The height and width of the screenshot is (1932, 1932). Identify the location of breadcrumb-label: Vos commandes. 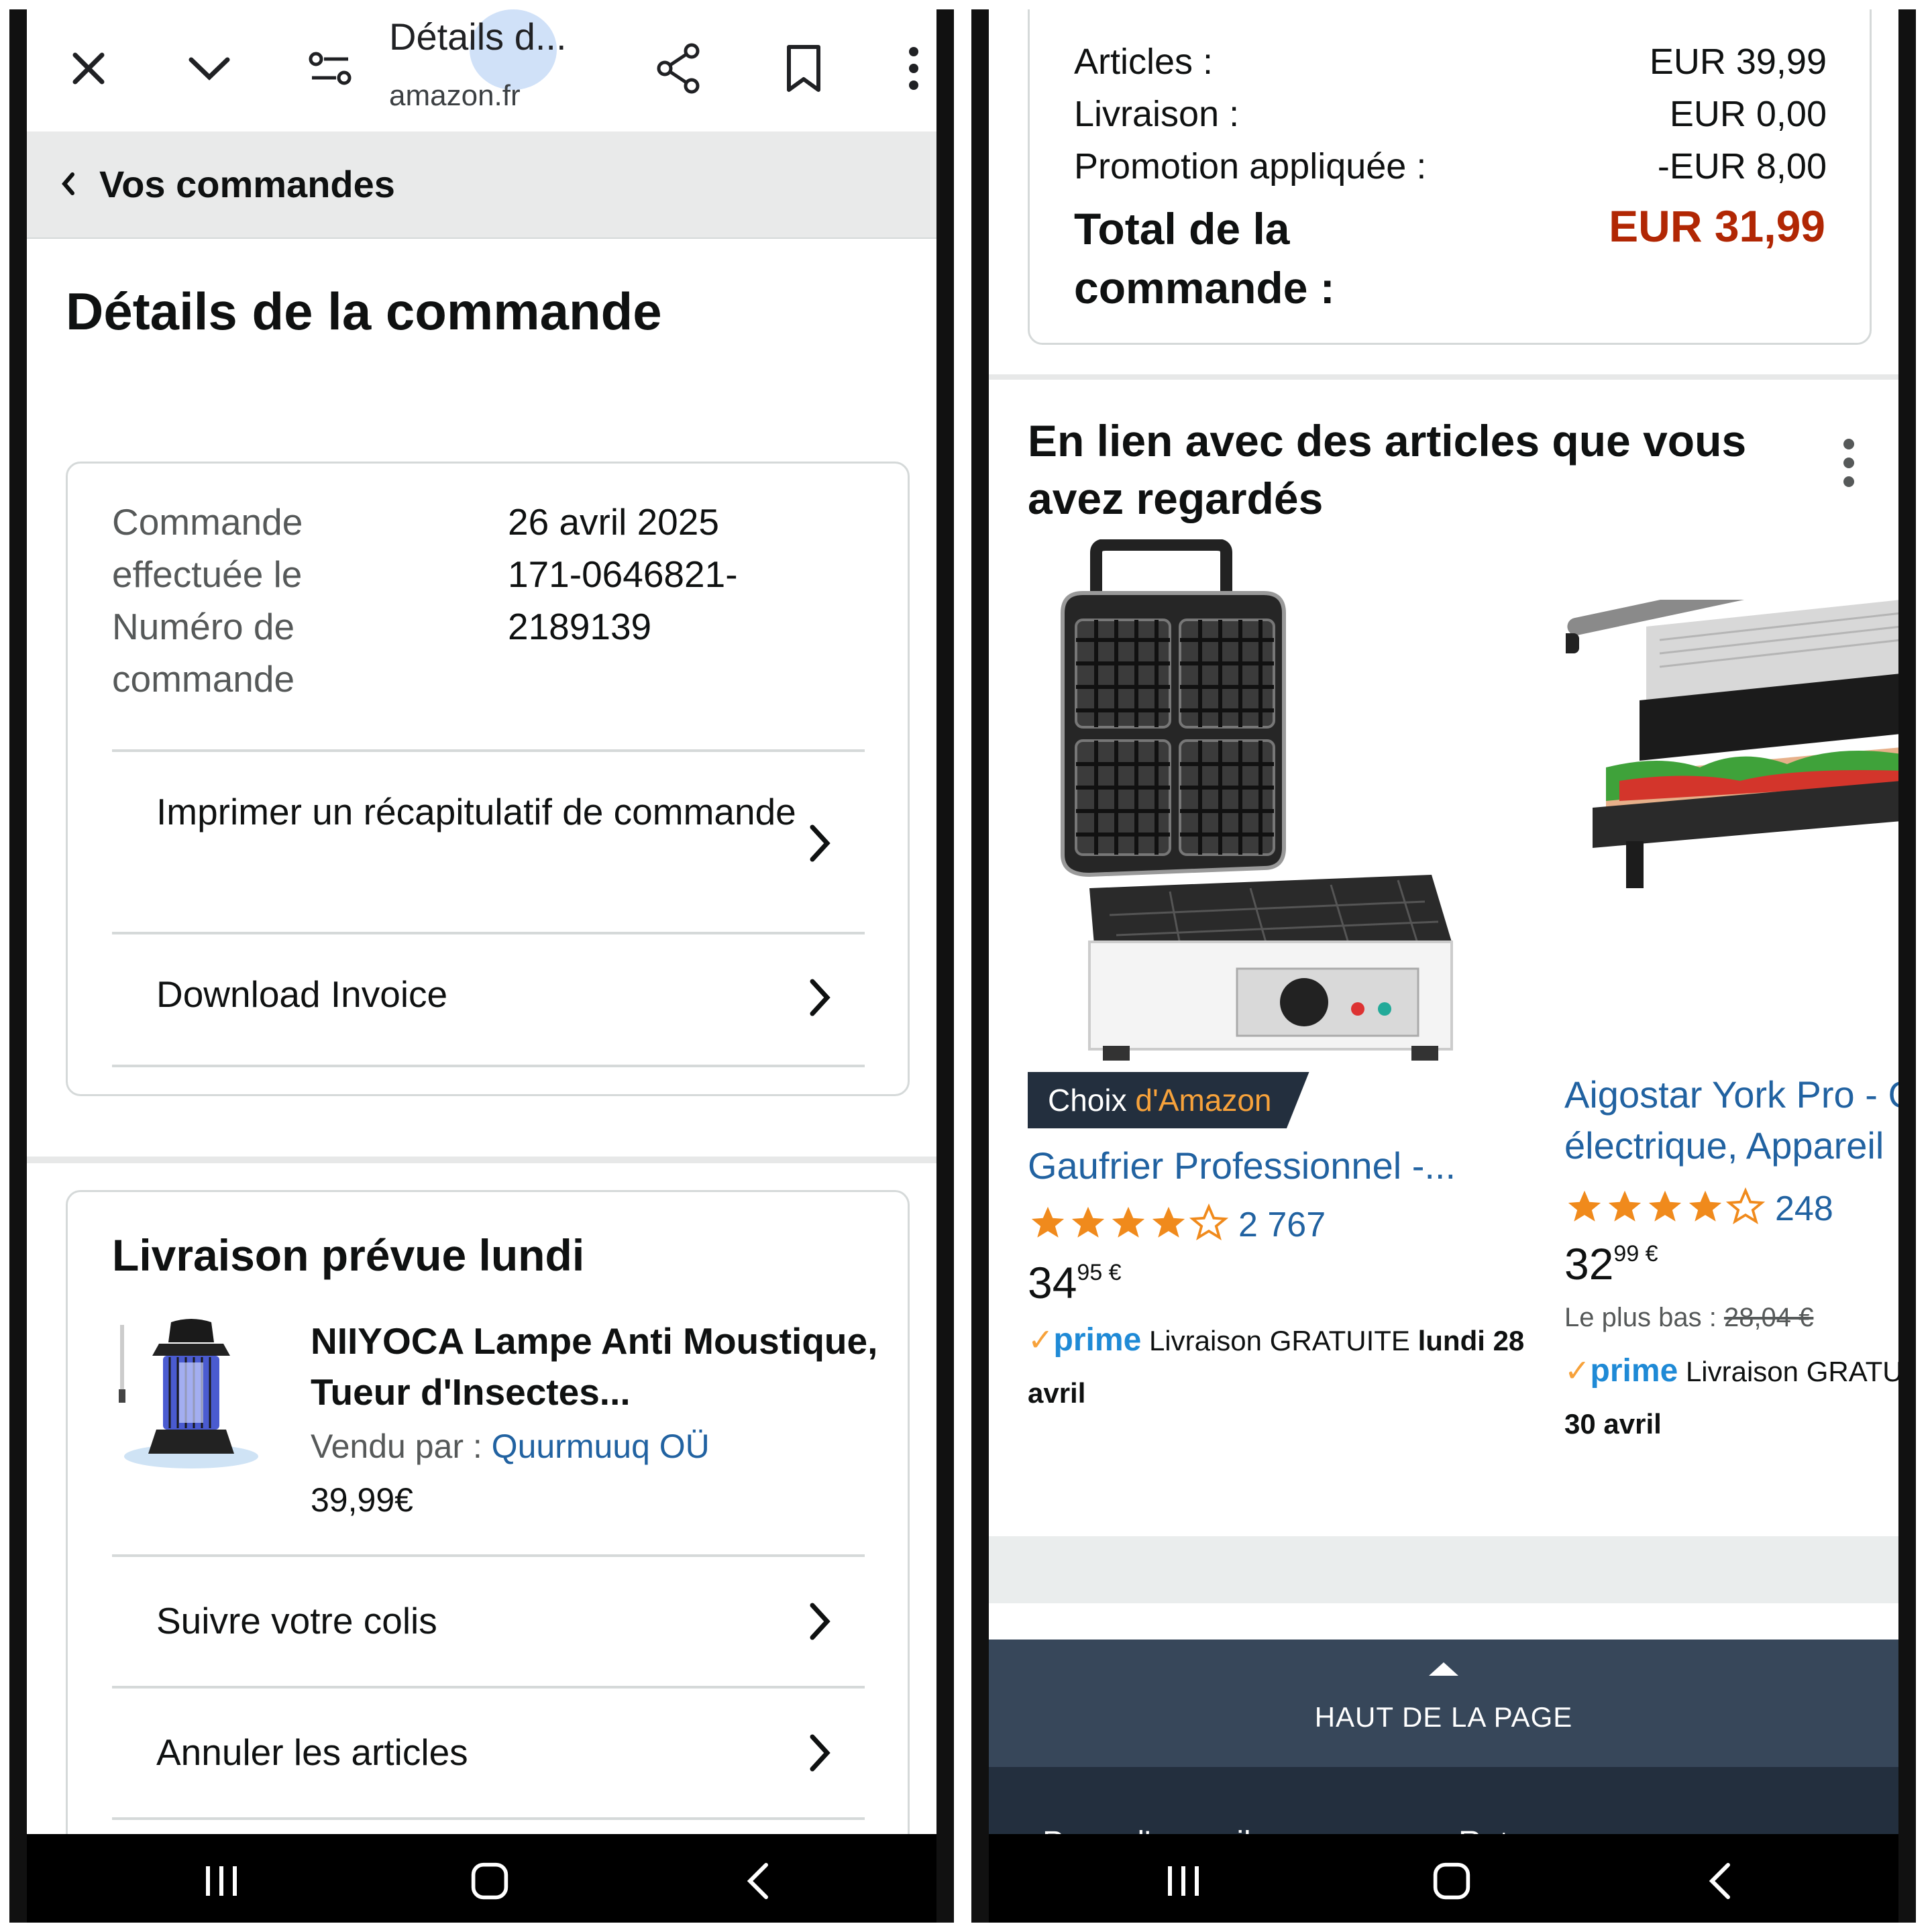
(247, 184).